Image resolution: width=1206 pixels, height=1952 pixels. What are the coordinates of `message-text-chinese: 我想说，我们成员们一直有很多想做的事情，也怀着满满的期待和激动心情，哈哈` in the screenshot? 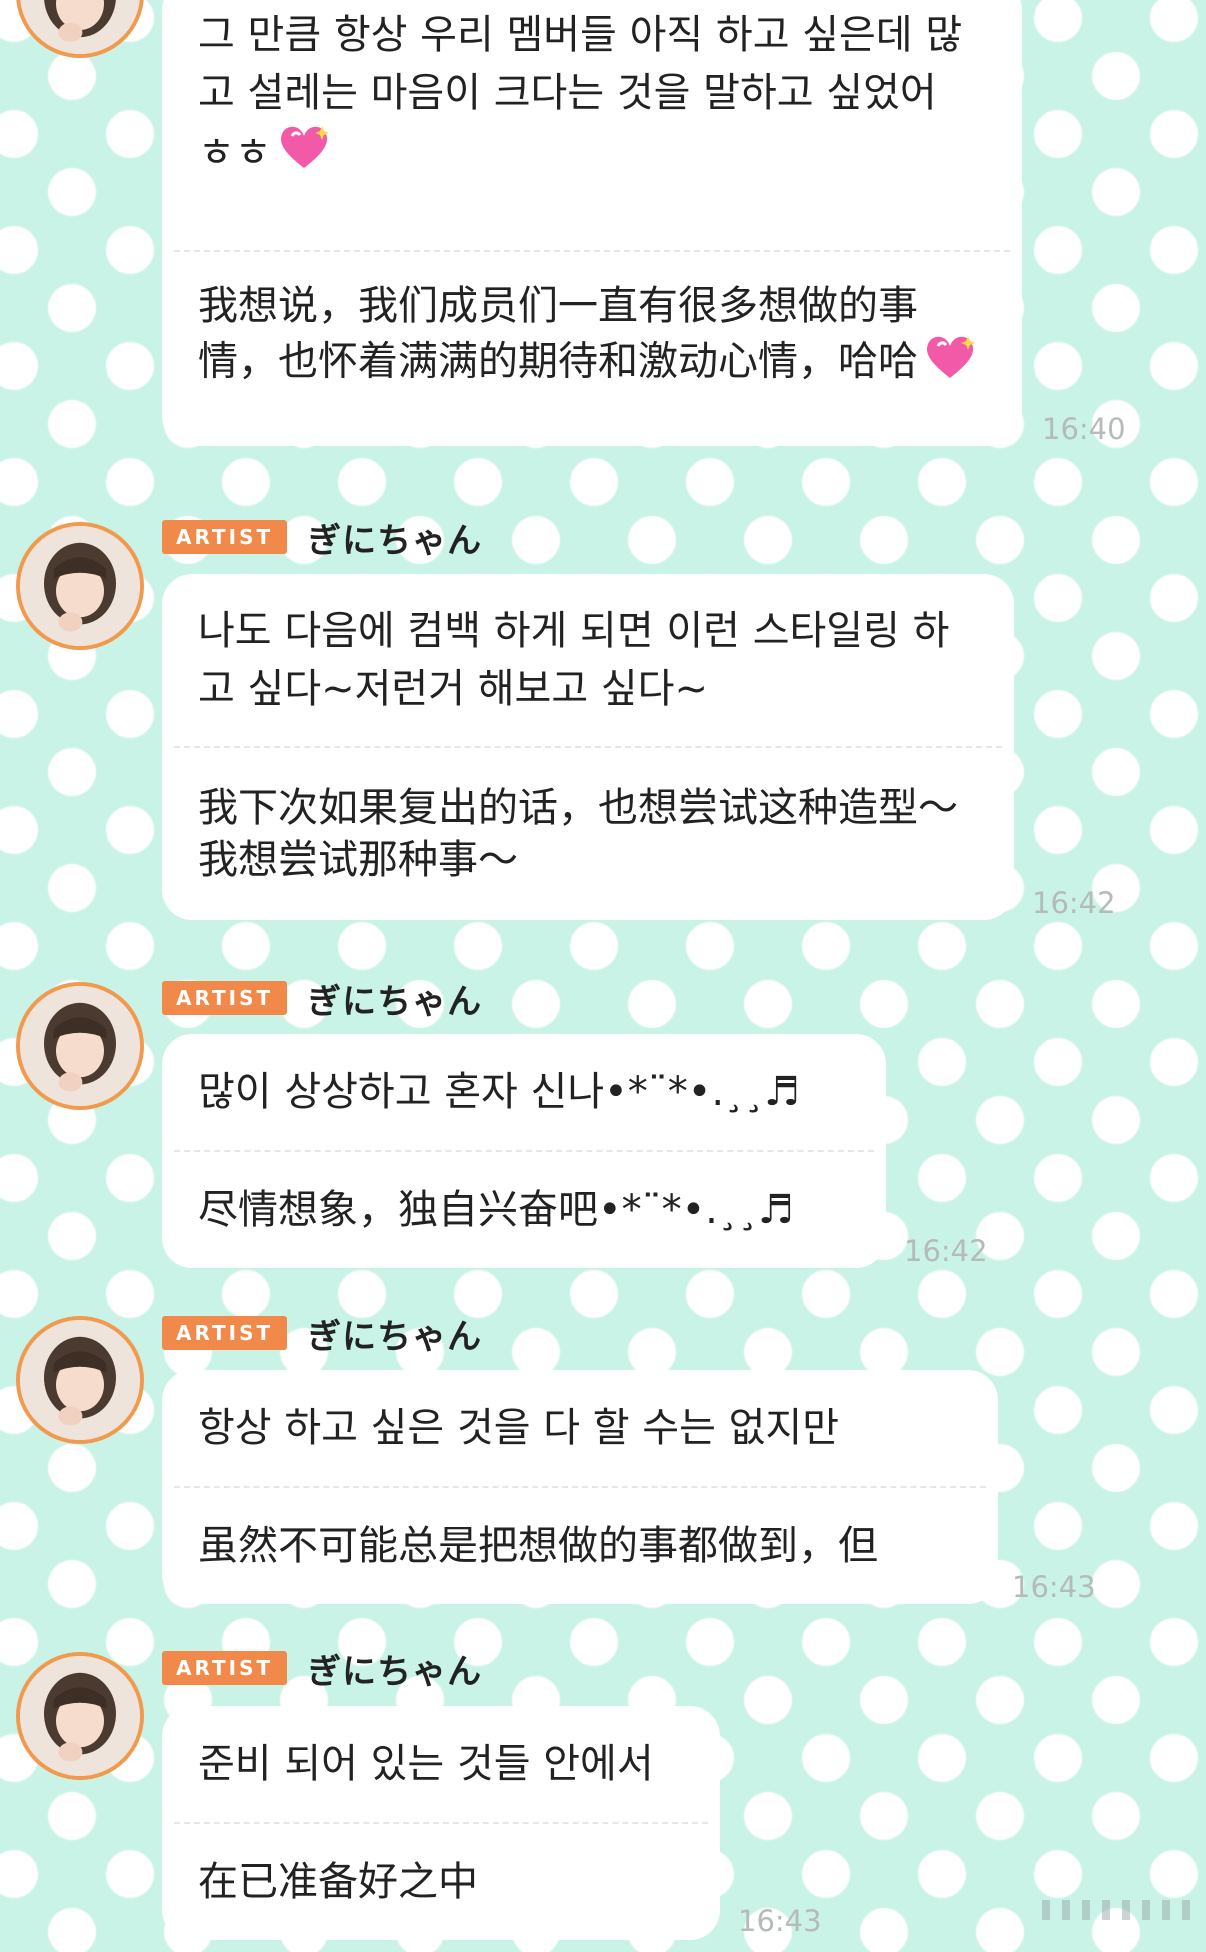 It's located at (592, 349).